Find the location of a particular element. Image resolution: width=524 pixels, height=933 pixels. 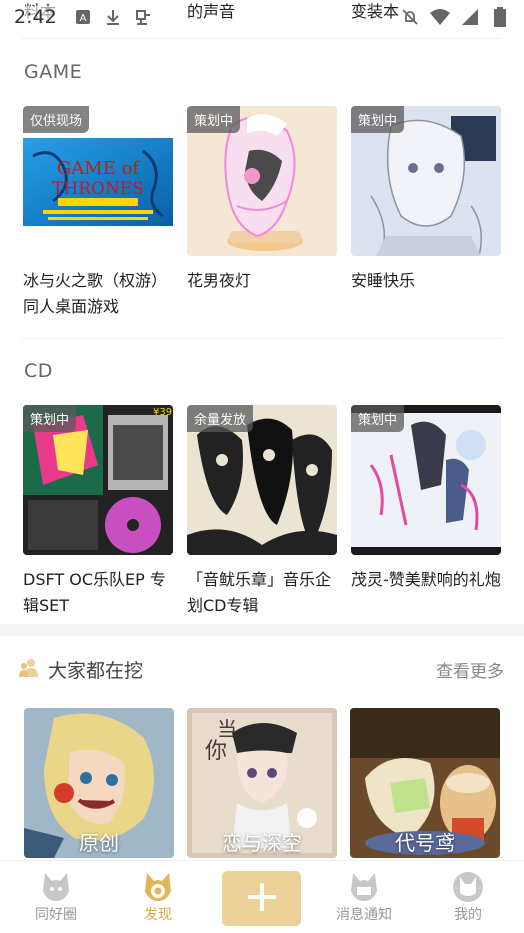

card-image: 余量发放 is located at coordinates (262, 480).